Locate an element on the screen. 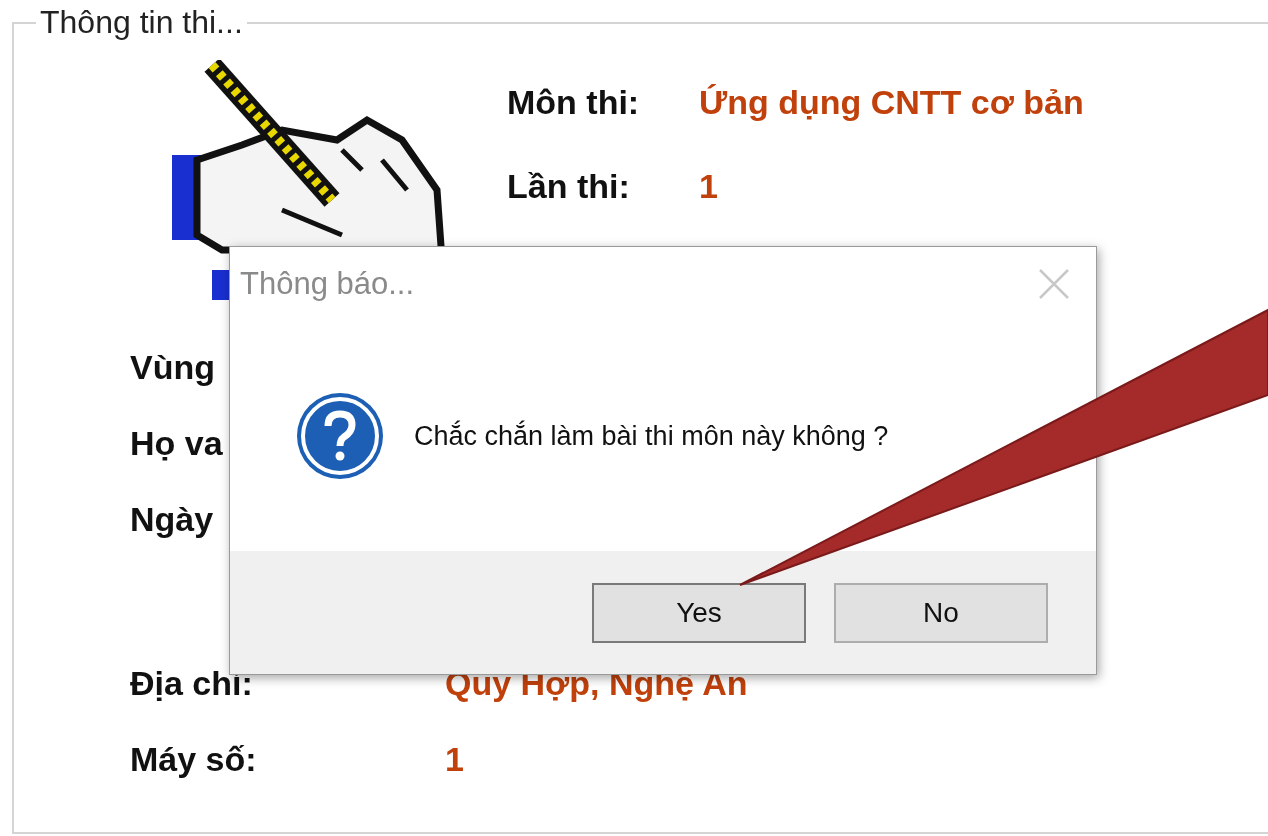 This screenshot has height=836, width=1268. field-label: Vùng is located at coordinates (173, 367).